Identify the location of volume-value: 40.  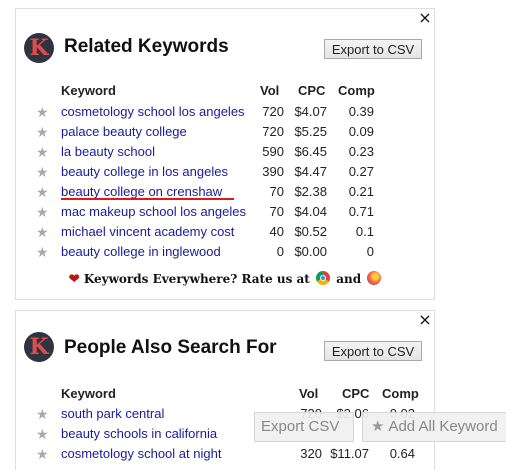
(276, 231).